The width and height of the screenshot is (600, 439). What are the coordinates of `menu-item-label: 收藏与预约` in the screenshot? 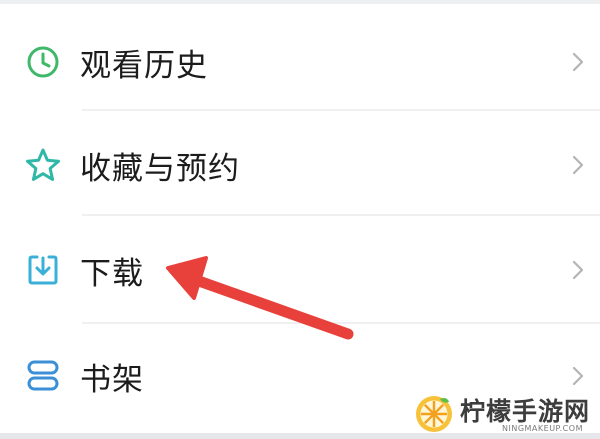 It's located at (160, 168).